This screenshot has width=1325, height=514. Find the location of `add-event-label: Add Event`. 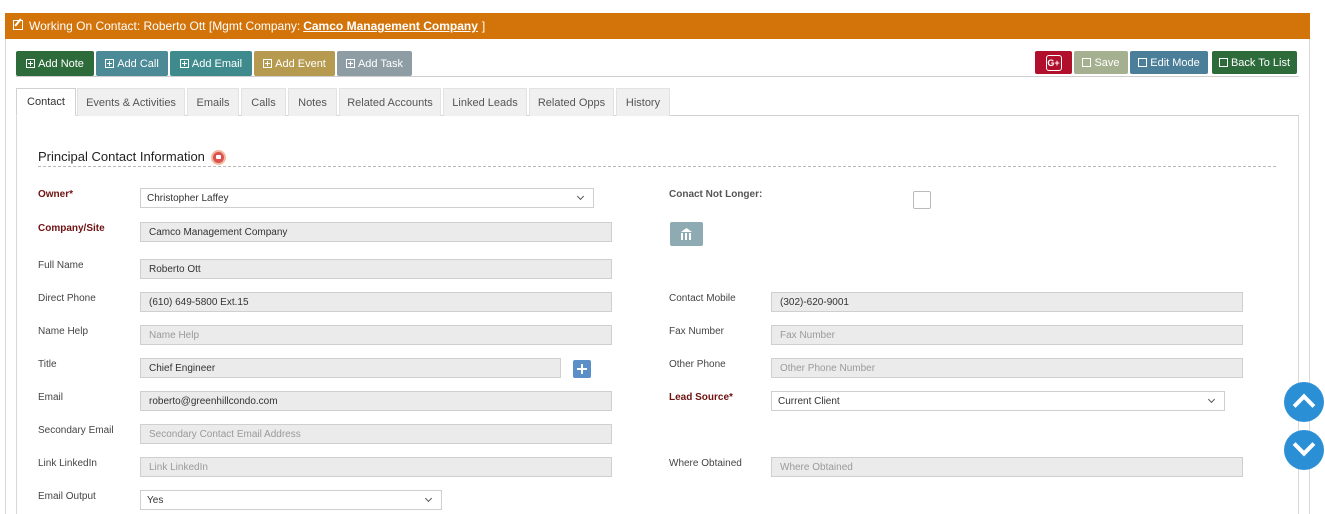

add-event-label: Add Event is located at coordinates (300, 63).